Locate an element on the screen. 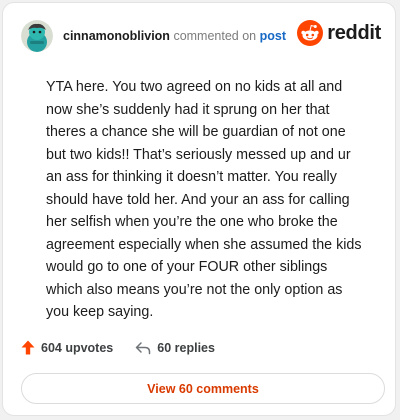 This screenshot has height=420, width=400. avatar-image is located at coordinates (37, 36).